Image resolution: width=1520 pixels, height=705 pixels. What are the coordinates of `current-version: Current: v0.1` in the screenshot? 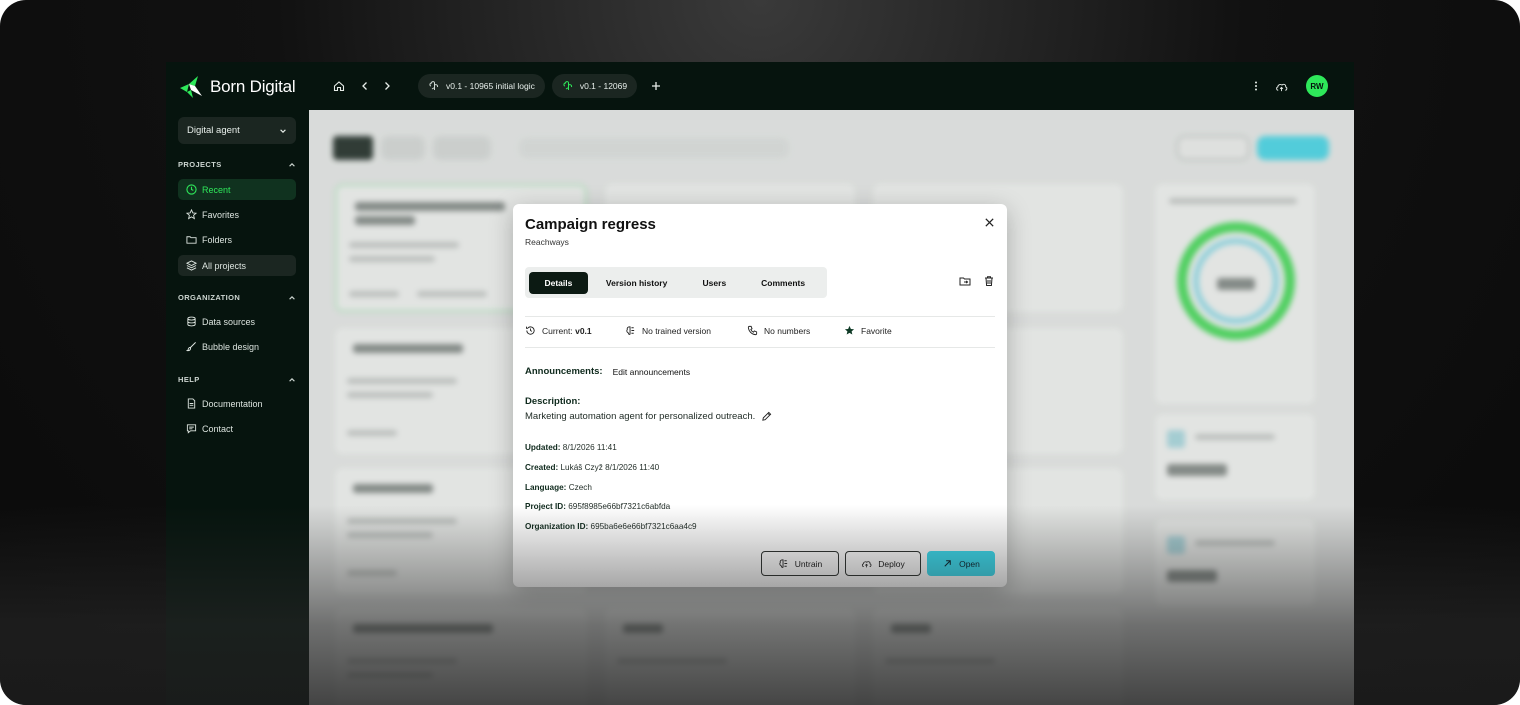 It's located at (575, 330).